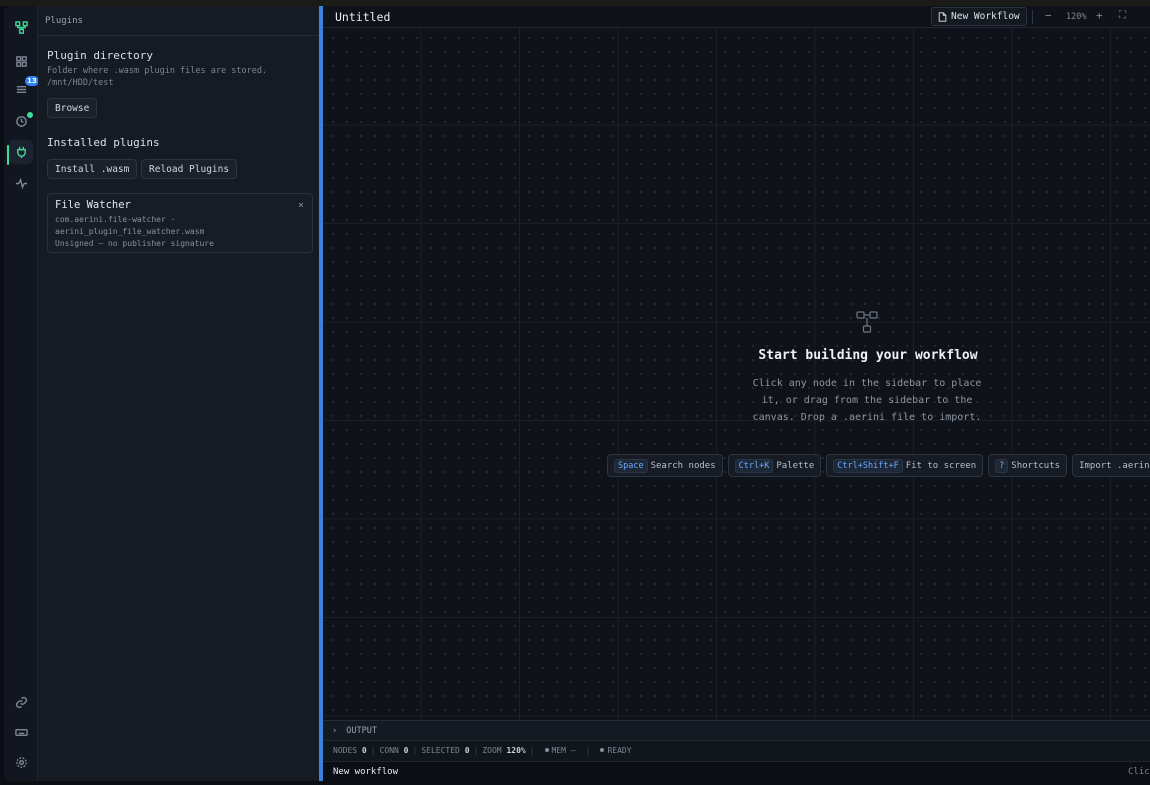  Describe the element at coordinates (754, 465) in the screenshot. I see `hint-key: Ctrl+K` at that location.